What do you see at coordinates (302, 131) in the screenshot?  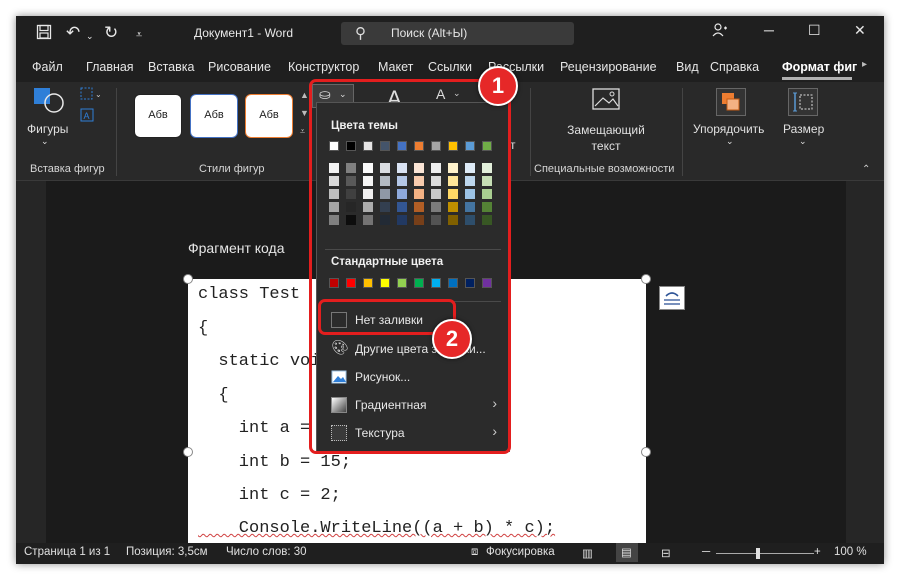 I see `styles-more-icon: ⩡` at bounding box center [302, 131].